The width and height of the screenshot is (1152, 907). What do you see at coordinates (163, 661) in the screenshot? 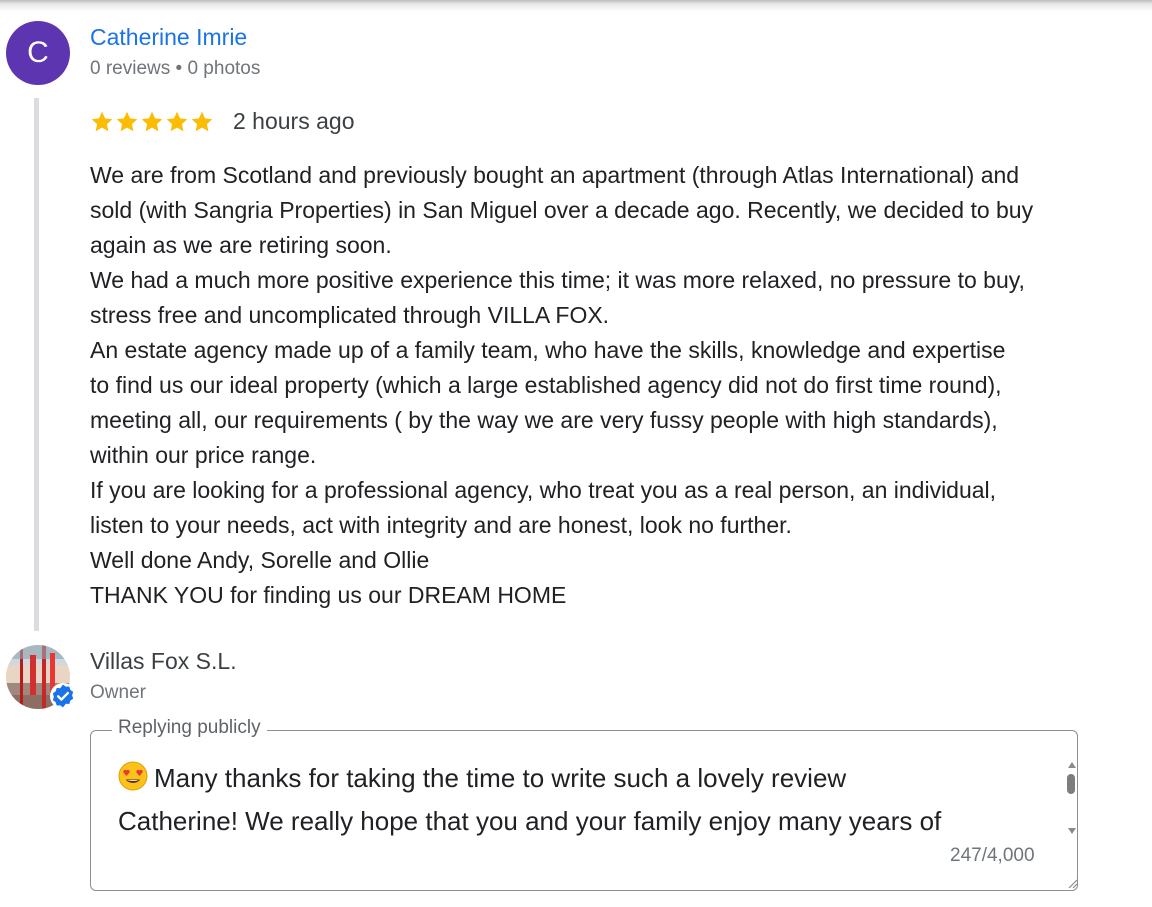
I see `owner-name: Villas Fox S.L.` at bounding box center [163, 661].